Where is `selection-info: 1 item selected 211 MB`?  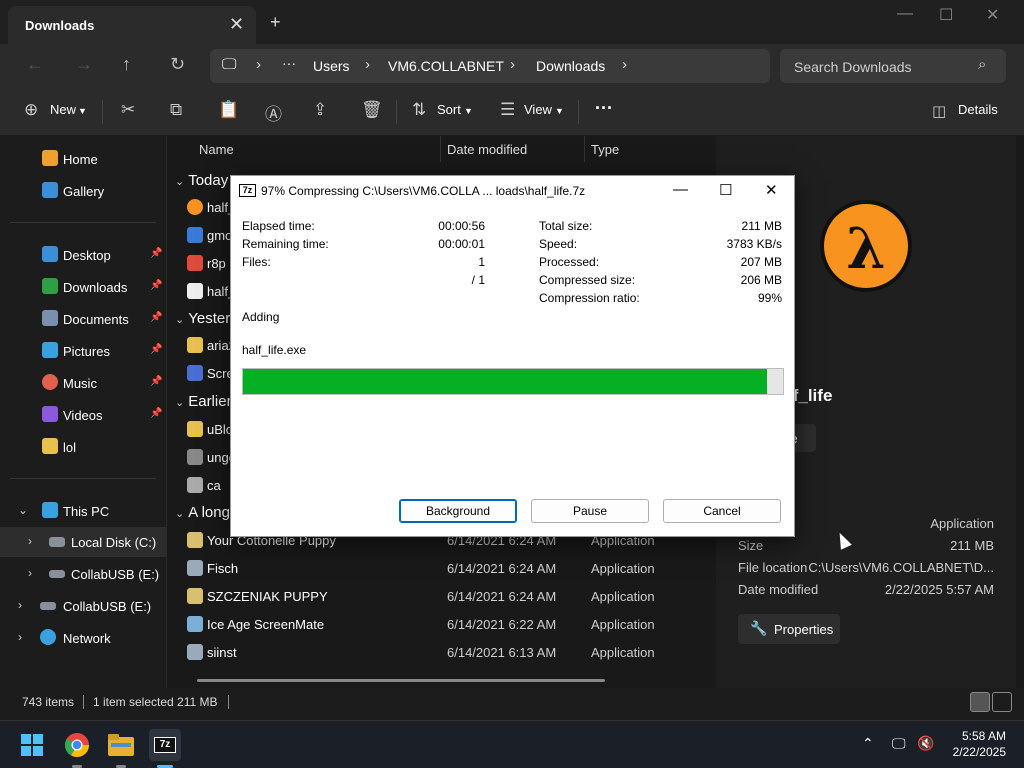
selection-info: 1 item selected 211 MB is located at coordinates (155, 702).